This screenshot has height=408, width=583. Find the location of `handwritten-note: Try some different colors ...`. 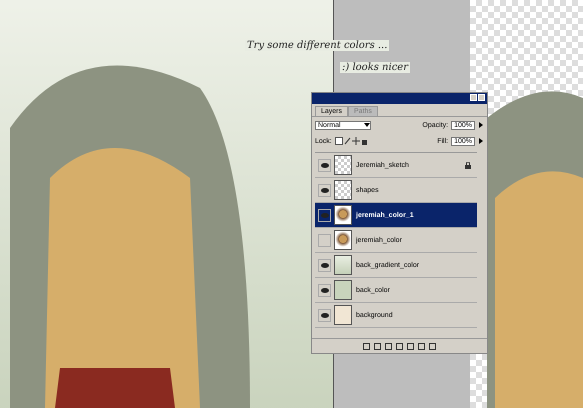

handwritten-note: Try some different colors ... is located at coordinates (317, 45).